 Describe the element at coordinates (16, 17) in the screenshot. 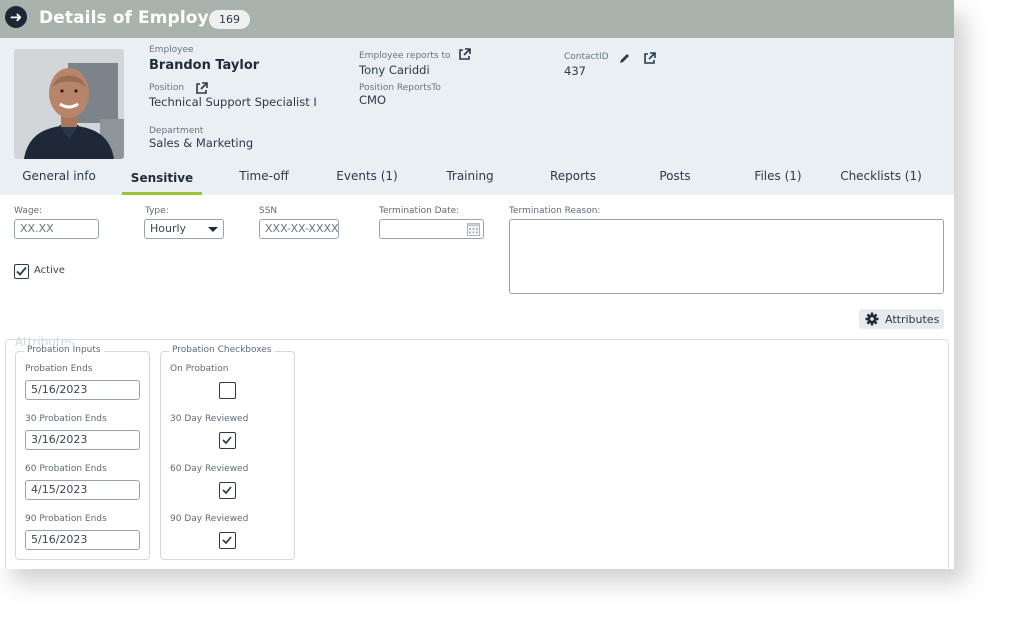

I see `back-arrow-icon: ➜` at that location.